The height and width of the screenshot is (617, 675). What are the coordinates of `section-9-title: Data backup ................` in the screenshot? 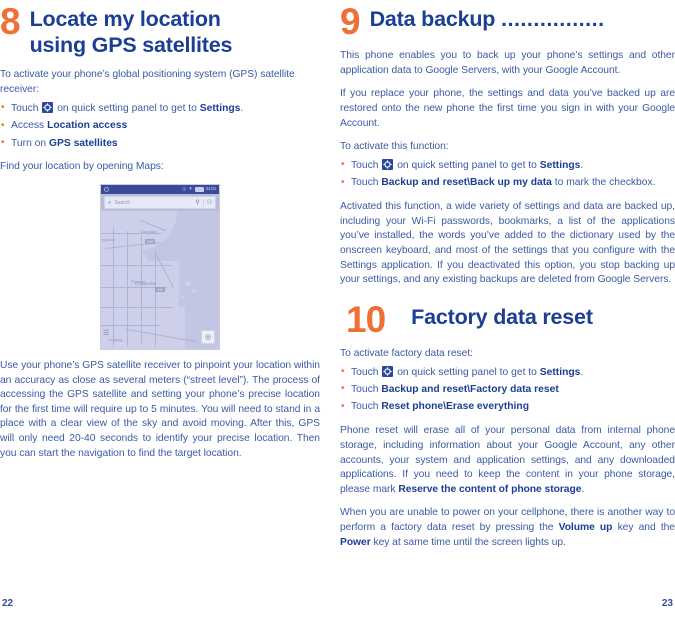 It's located at (487, 18).